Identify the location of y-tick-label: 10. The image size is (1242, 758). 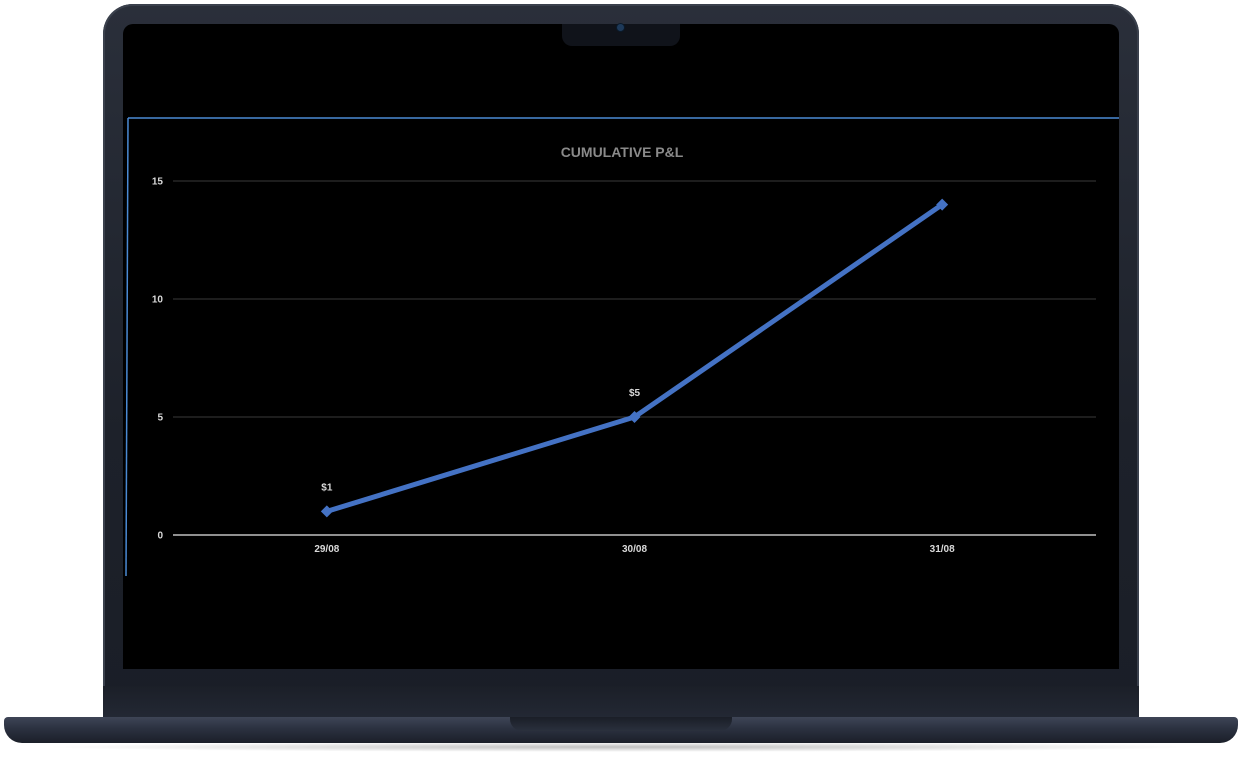
(158, 300).